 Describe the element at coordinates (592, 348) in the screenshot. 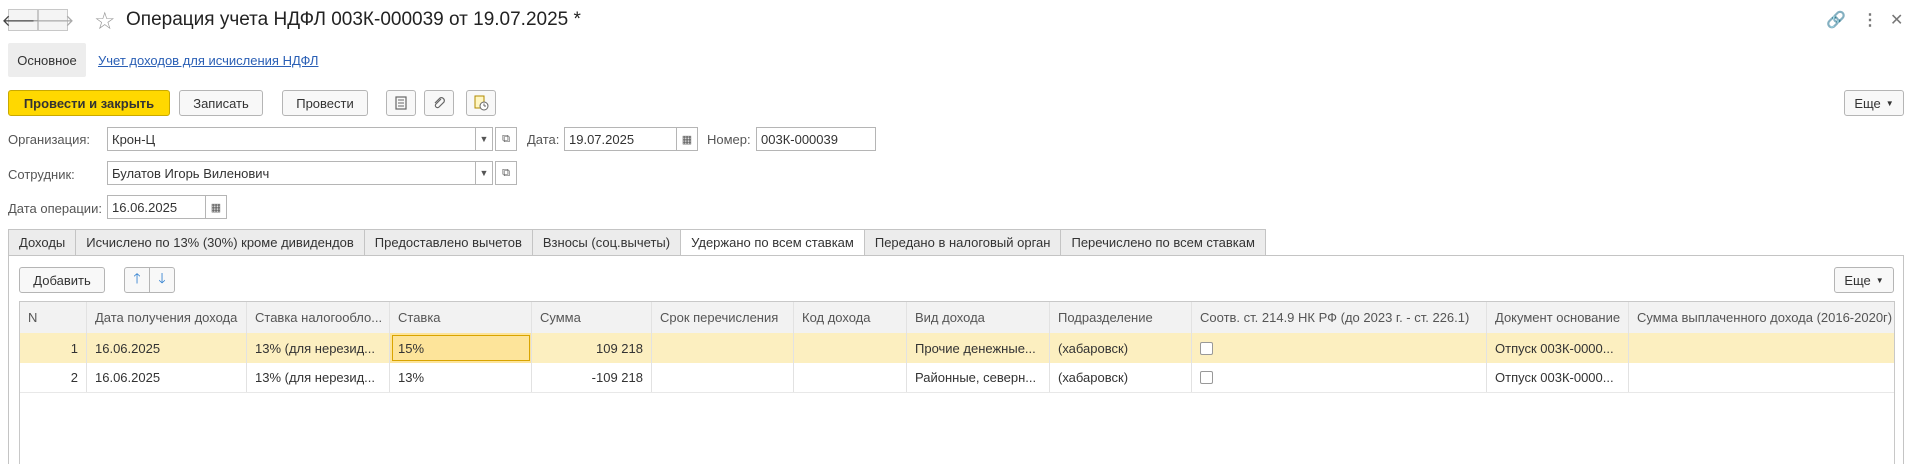

I see `cell-sum: 109 218` at that location.